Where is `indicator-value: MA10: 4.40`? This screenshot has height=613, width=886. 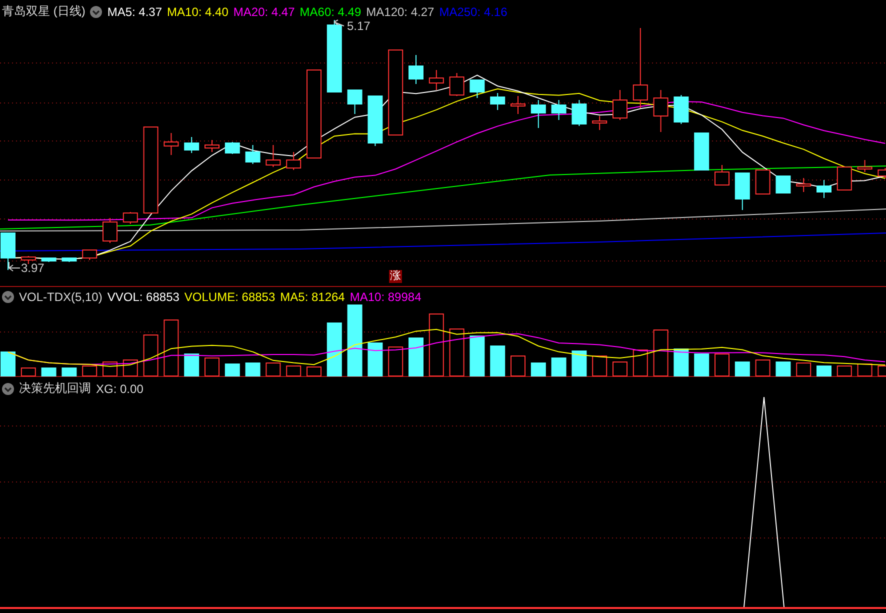
indicator-value: MA10: 4.40 is located at coordinates (197, 11).